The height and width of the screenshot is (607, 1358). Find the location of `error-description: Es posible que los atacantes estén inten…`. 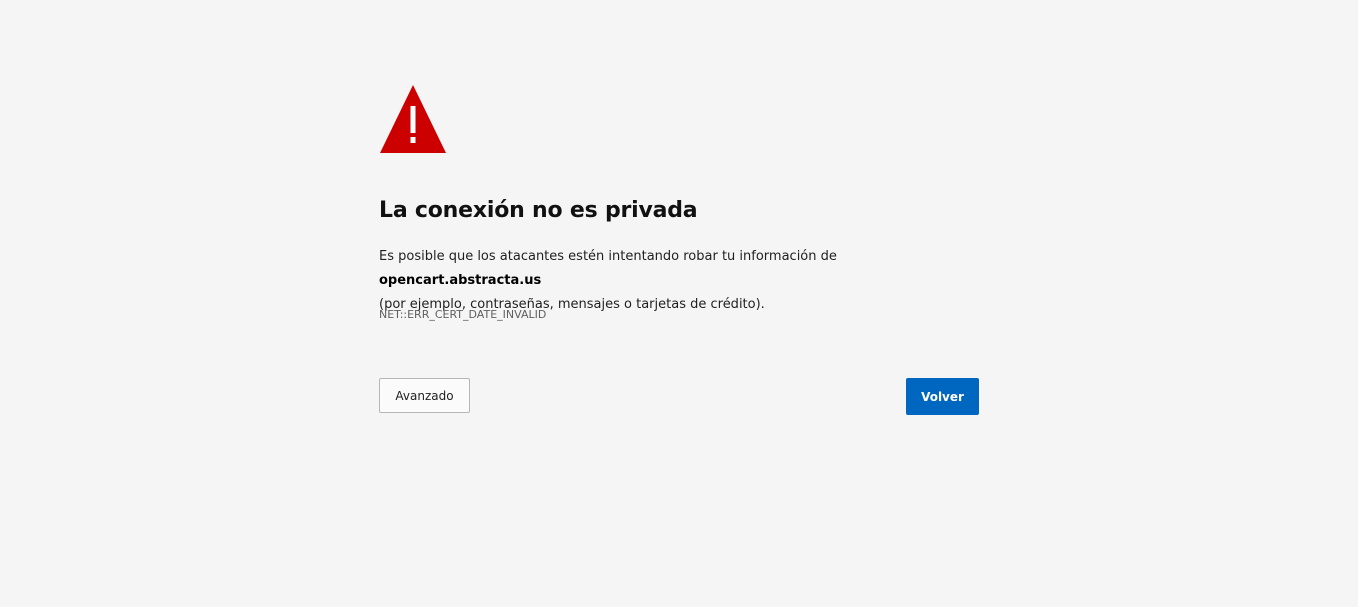

error-description: Es posible que los atacantes estén inten… is located at coordinates (689, 281).